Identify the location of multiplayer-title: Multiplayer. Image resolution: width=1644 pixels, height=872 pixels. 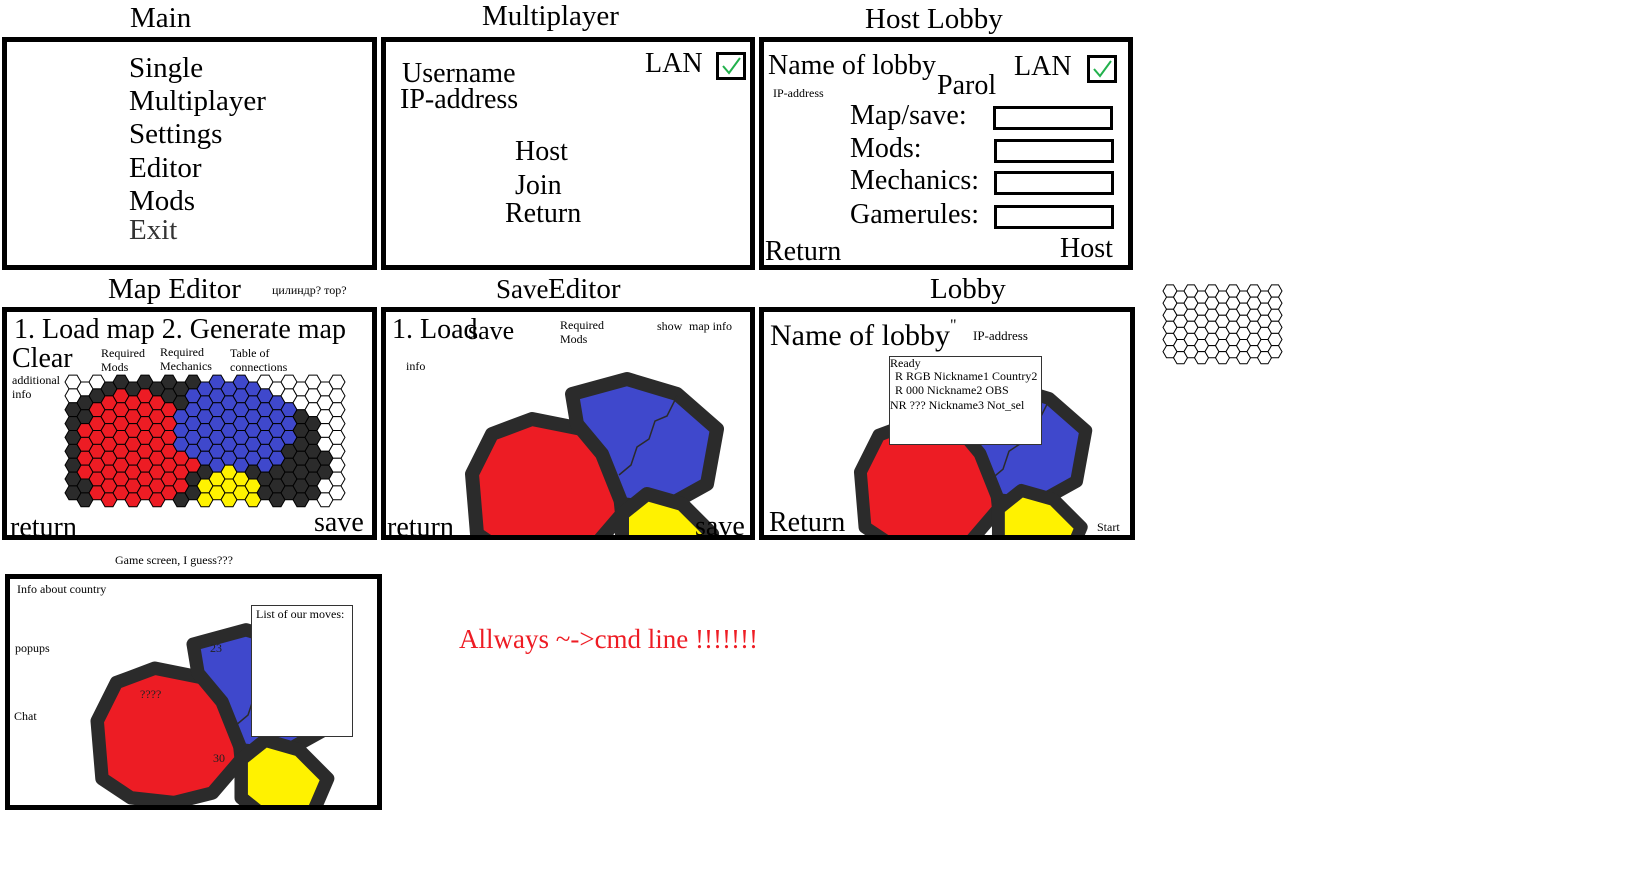
(550, 16).